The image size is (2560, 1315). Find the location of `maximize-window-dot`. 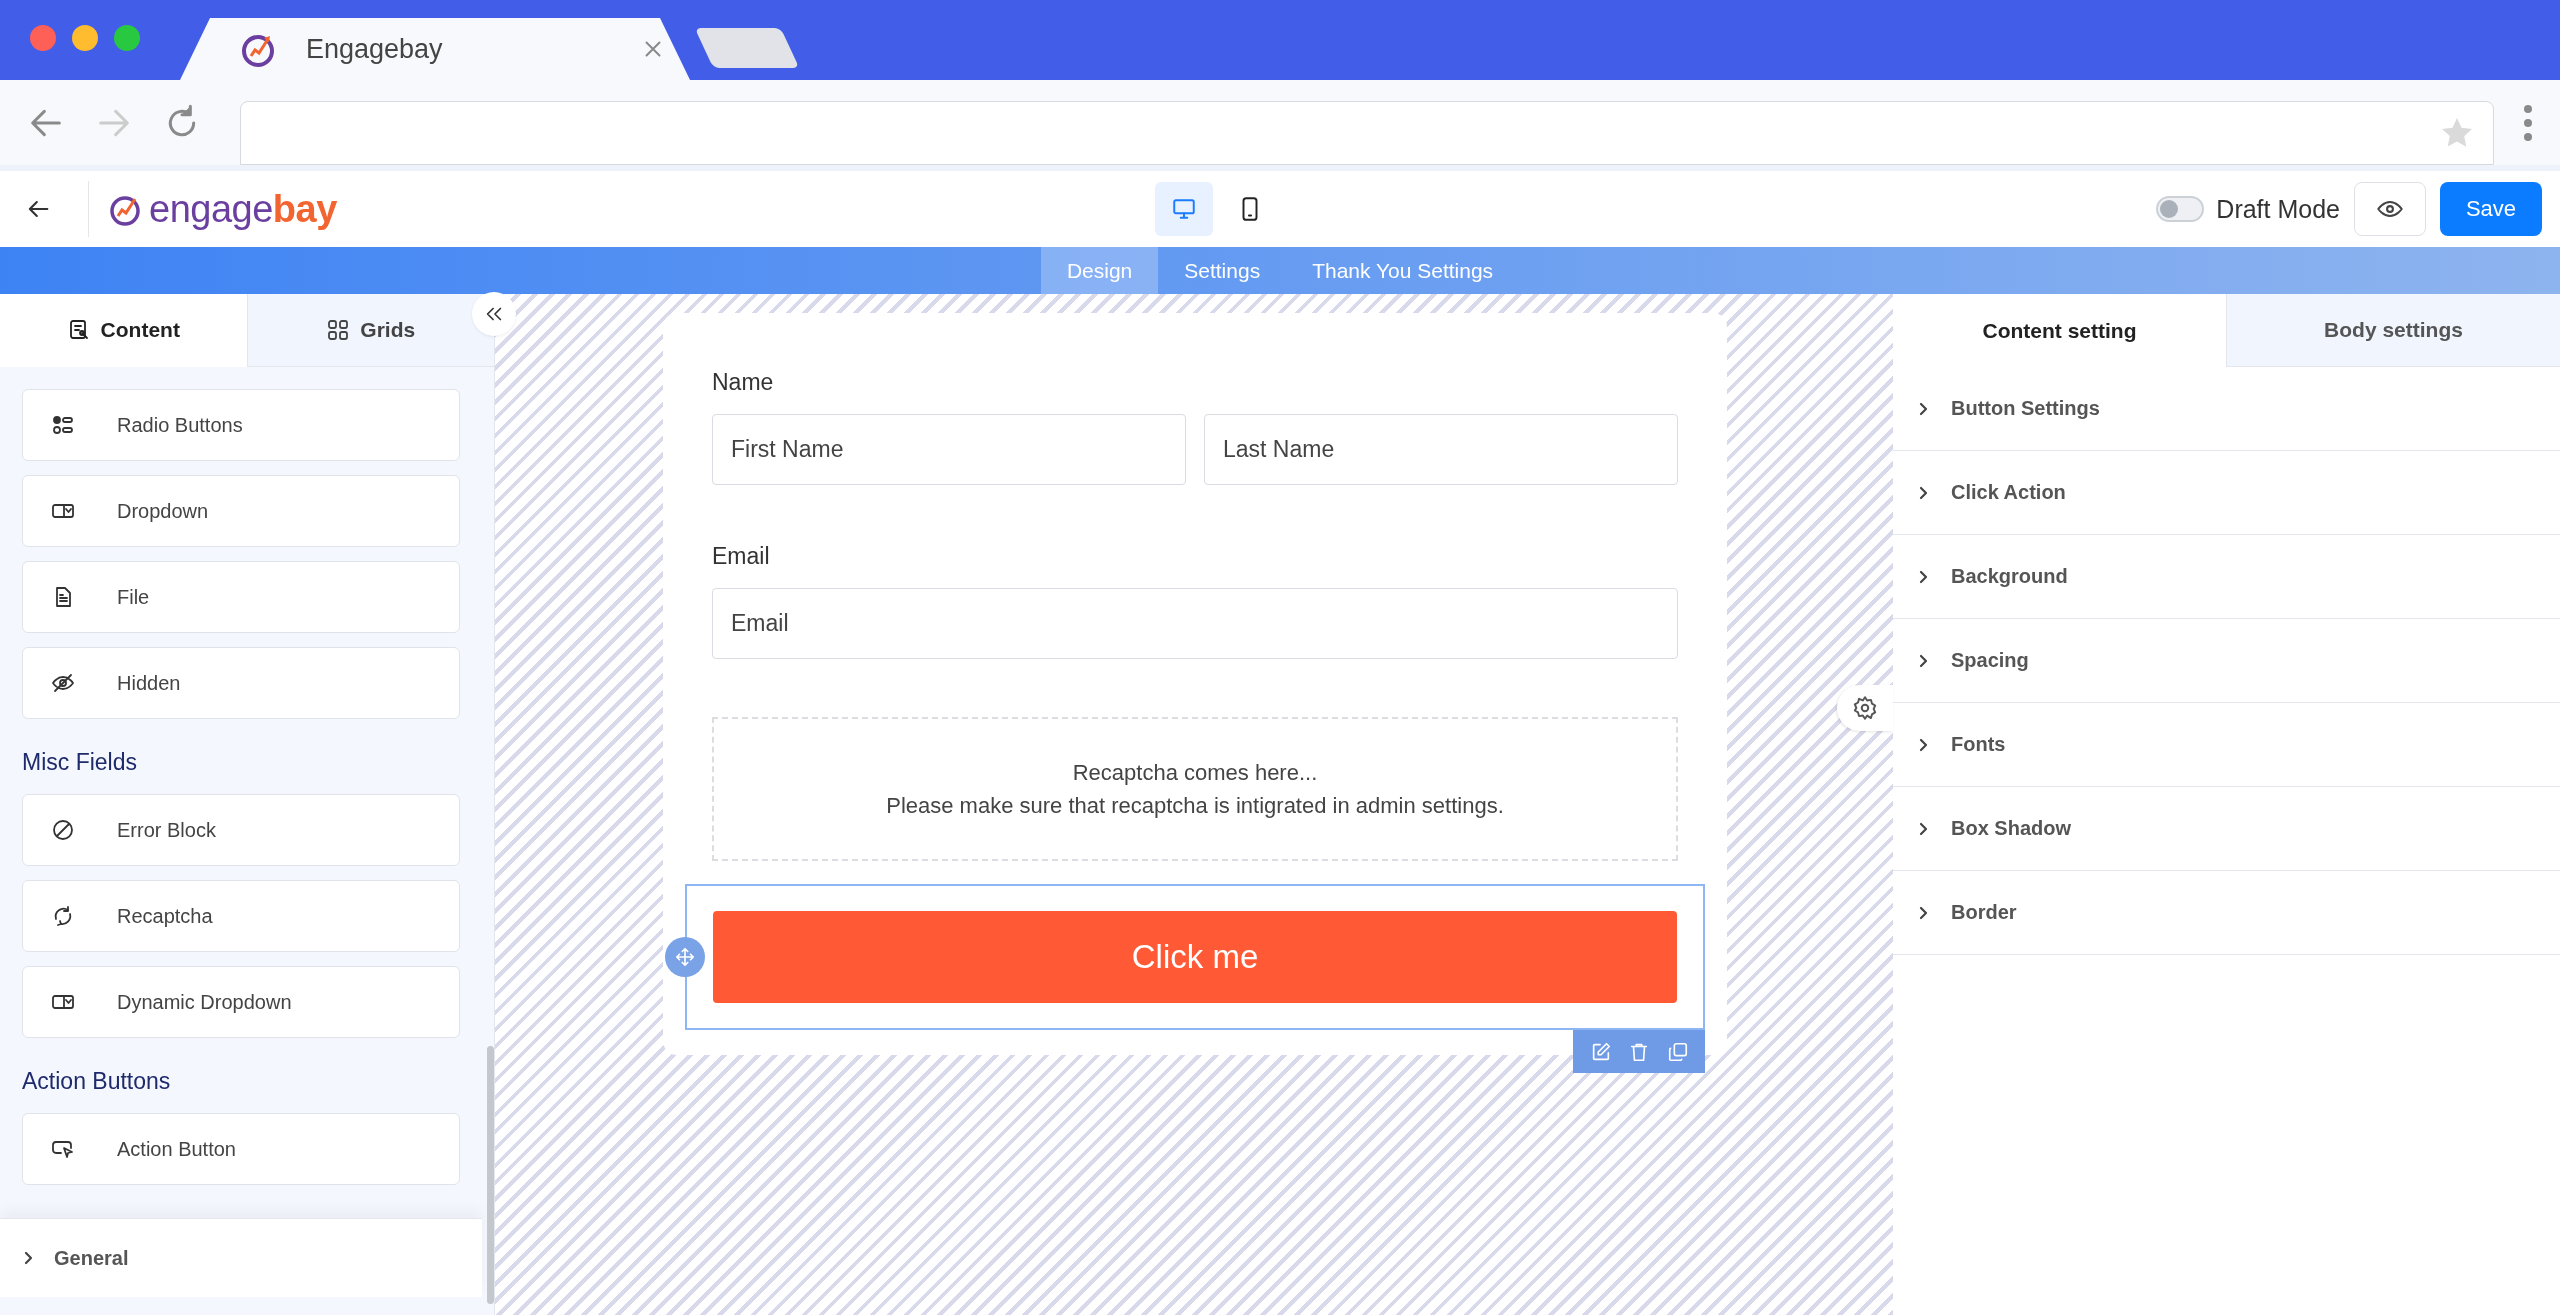

maximize-window-dot is located at coordinates (127, 38).